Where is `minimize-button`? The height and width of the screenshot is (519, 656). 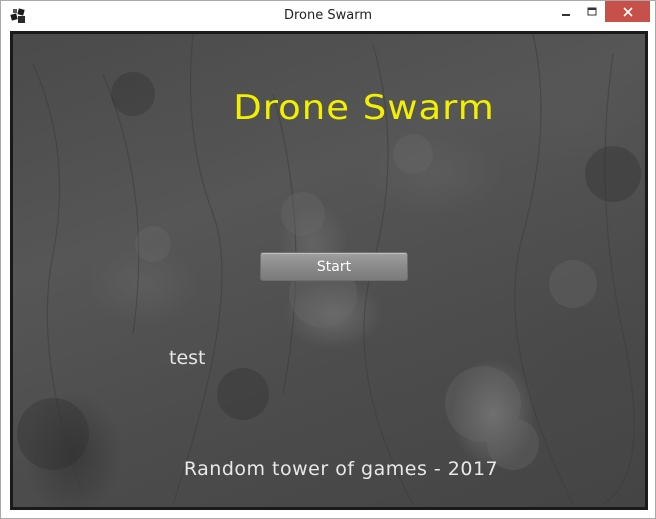
minimize-button is located at coordinates (566, 11).